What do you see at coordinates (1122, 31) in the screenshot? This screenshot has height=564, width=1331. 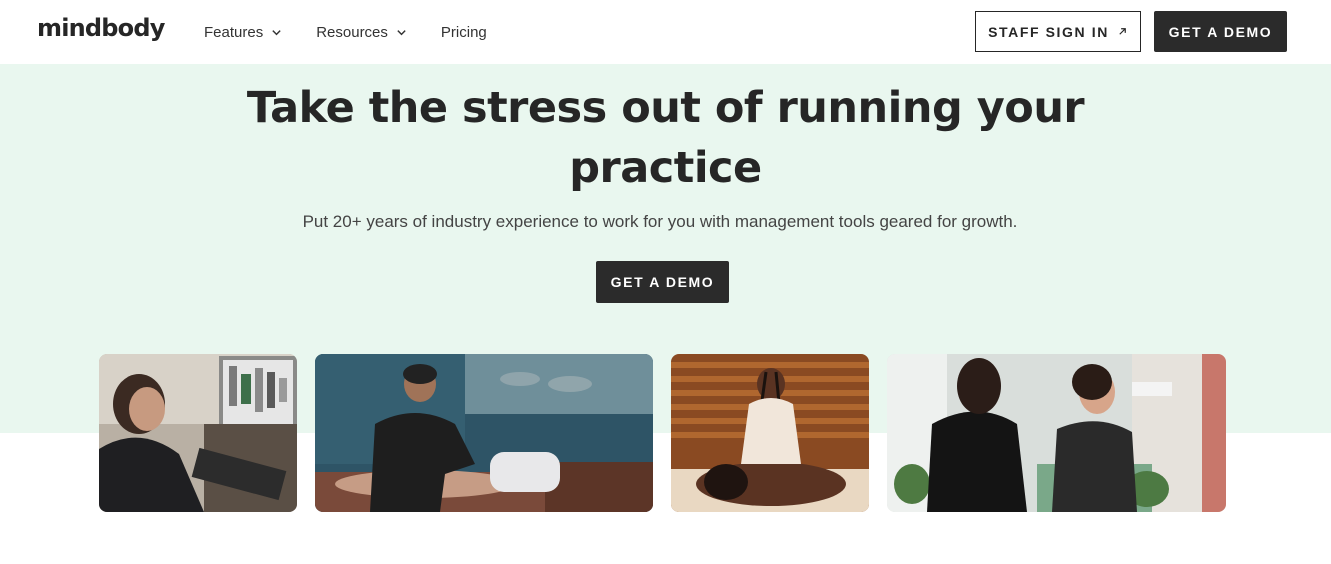 I see `external-link-arrow-icon` at bounding box center [1122, 31].